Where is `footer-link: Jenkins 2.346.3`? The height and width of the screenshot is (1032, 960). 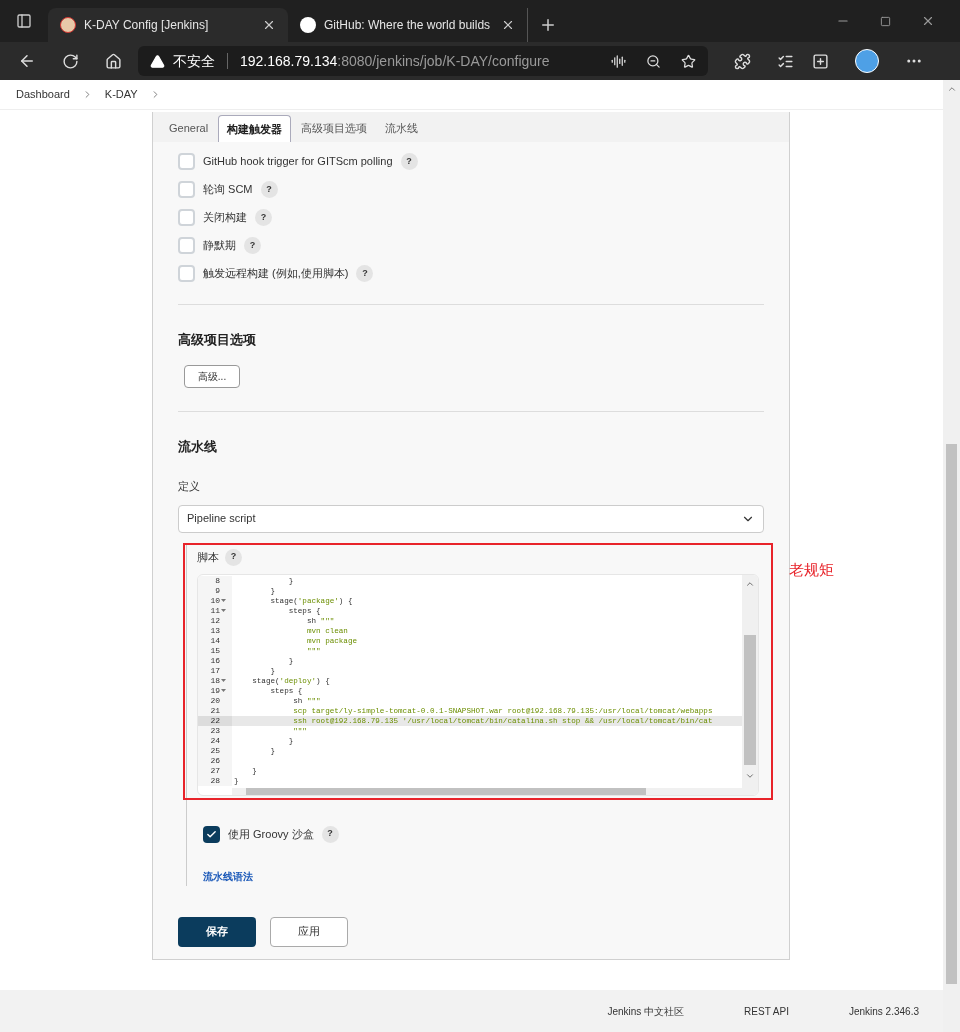
footer-link: Jenkins 2.346.3 is located at coordinates (883, 1011).